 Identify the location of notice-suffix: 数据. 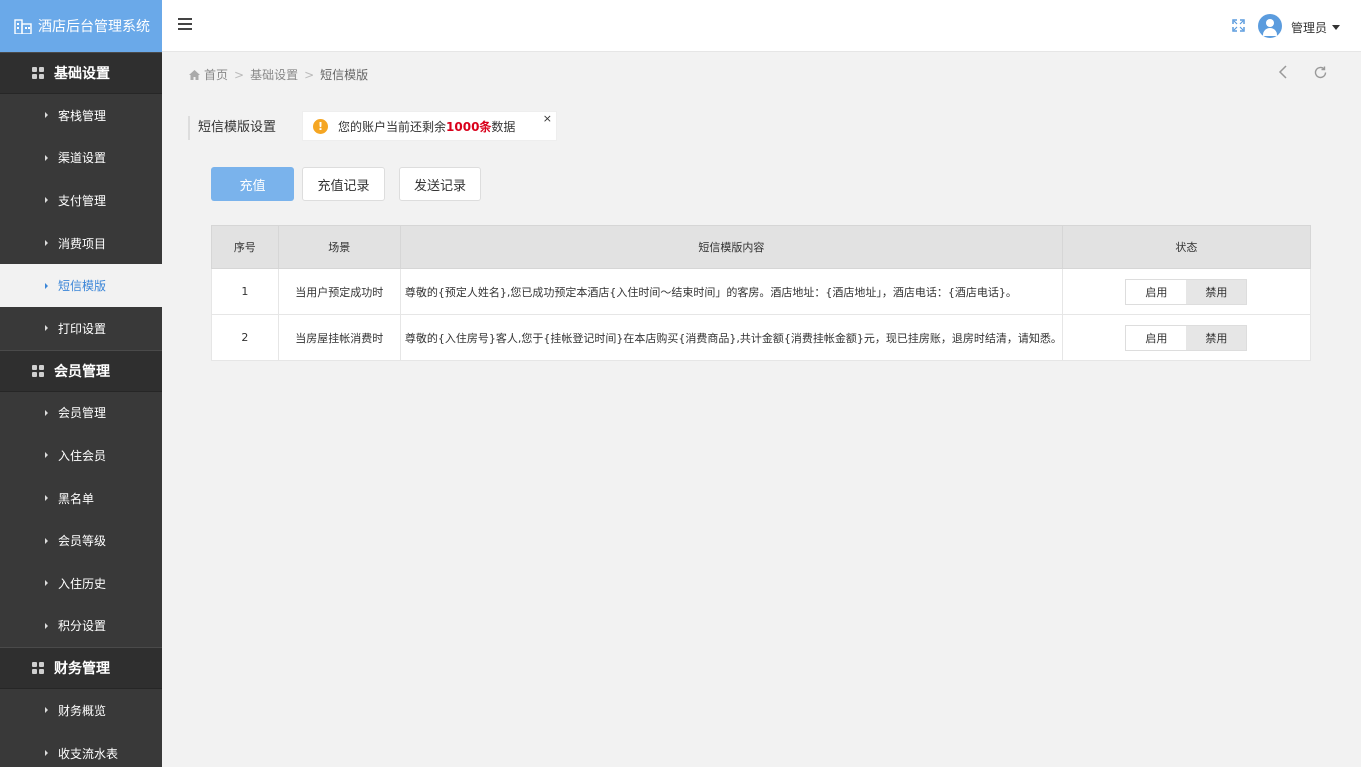
(503, 126).